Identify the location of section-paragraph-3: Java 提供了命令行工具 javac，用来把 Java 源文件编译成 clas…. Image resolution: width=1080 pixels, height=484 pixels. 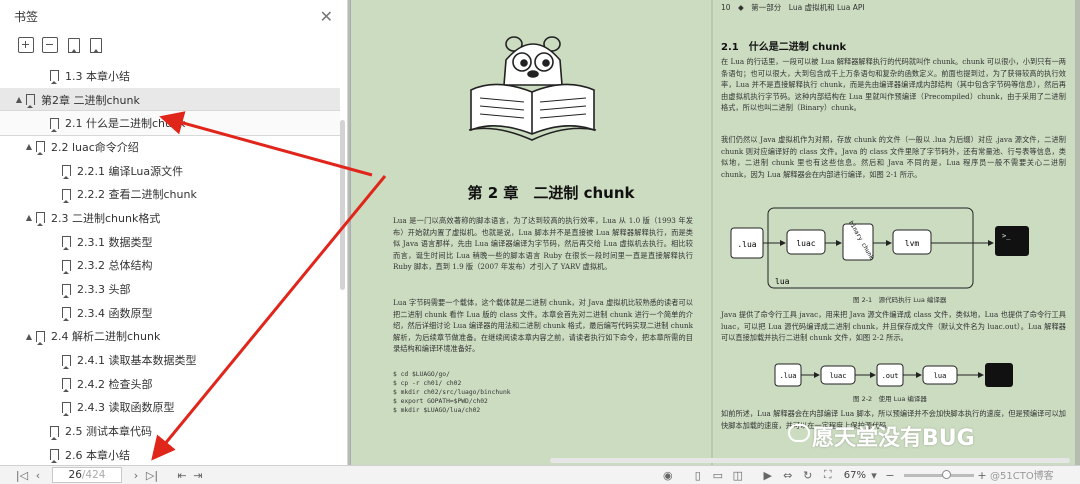
(893, 326).